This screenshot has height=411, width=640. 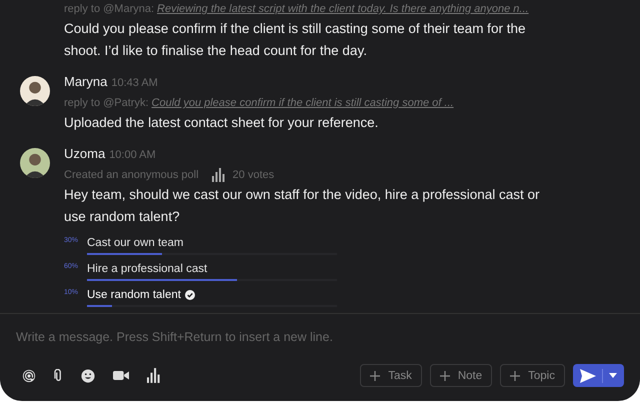 What do you see at coordinates (147, 269) in the screenshot?
I see `poll-option: Hire a professional cast` at bounding box center [147, 269].